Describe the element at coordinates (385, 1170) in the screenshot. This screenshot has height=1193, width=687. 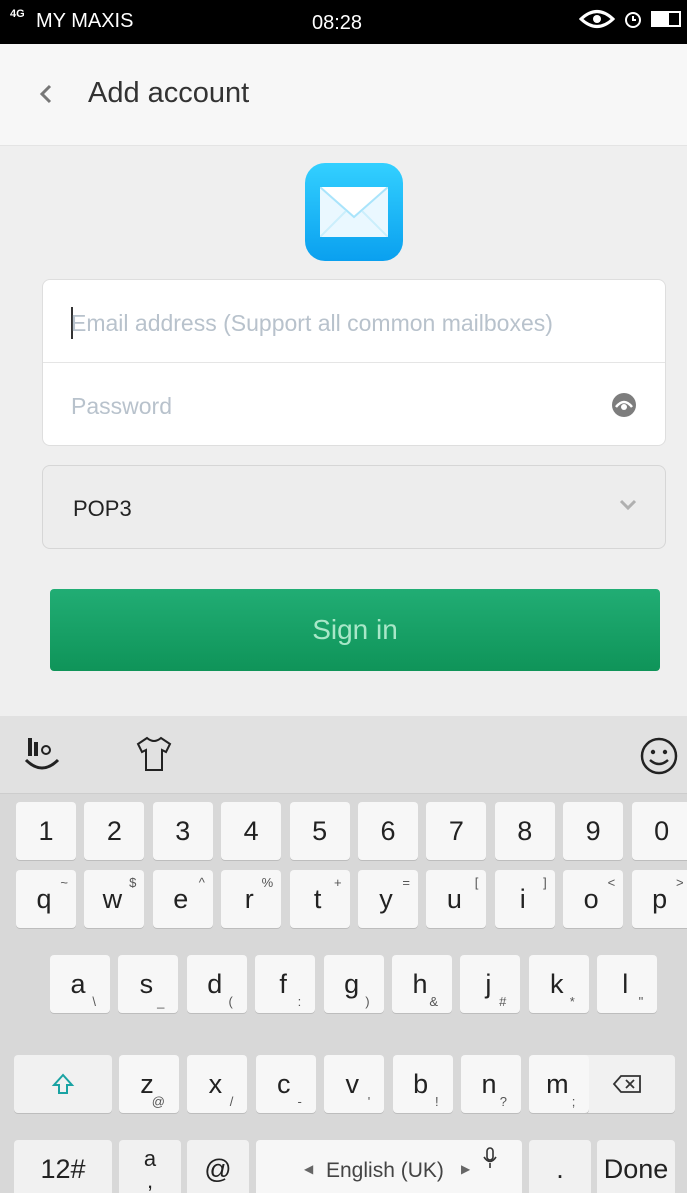
I see `space-language-label: English (UK)` at that location.